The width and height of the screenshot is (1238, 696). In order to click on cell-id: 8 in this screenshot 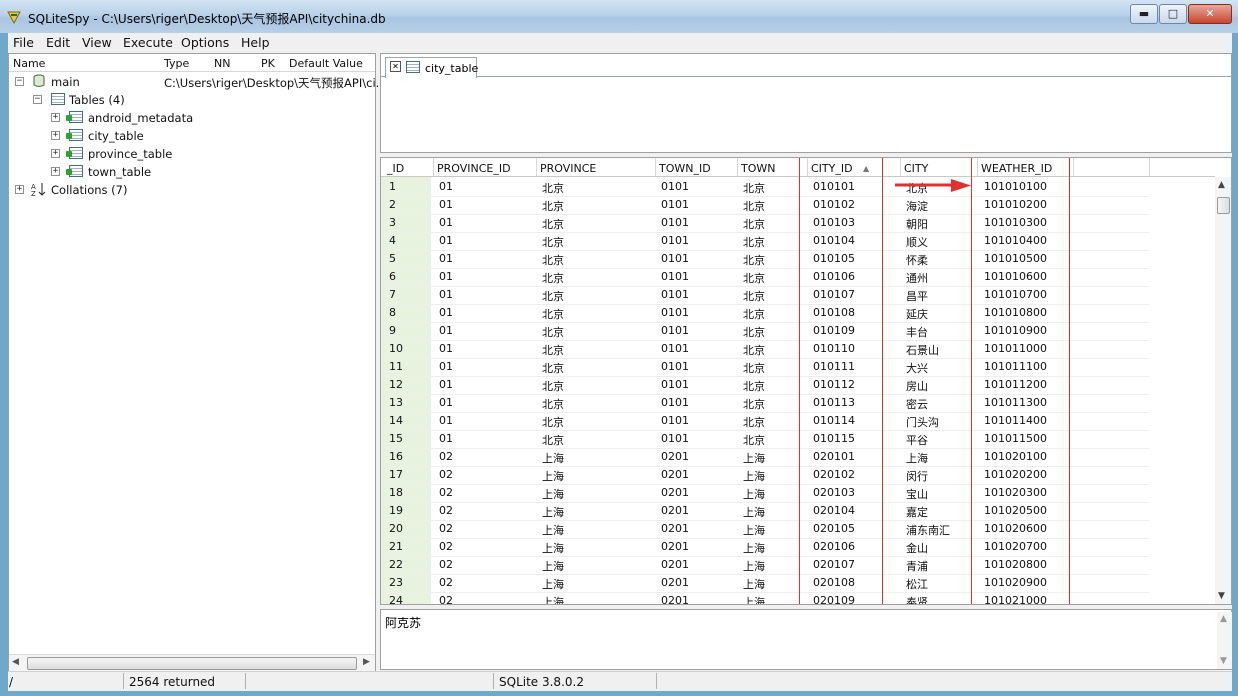, I will do `click(392, 312)`.